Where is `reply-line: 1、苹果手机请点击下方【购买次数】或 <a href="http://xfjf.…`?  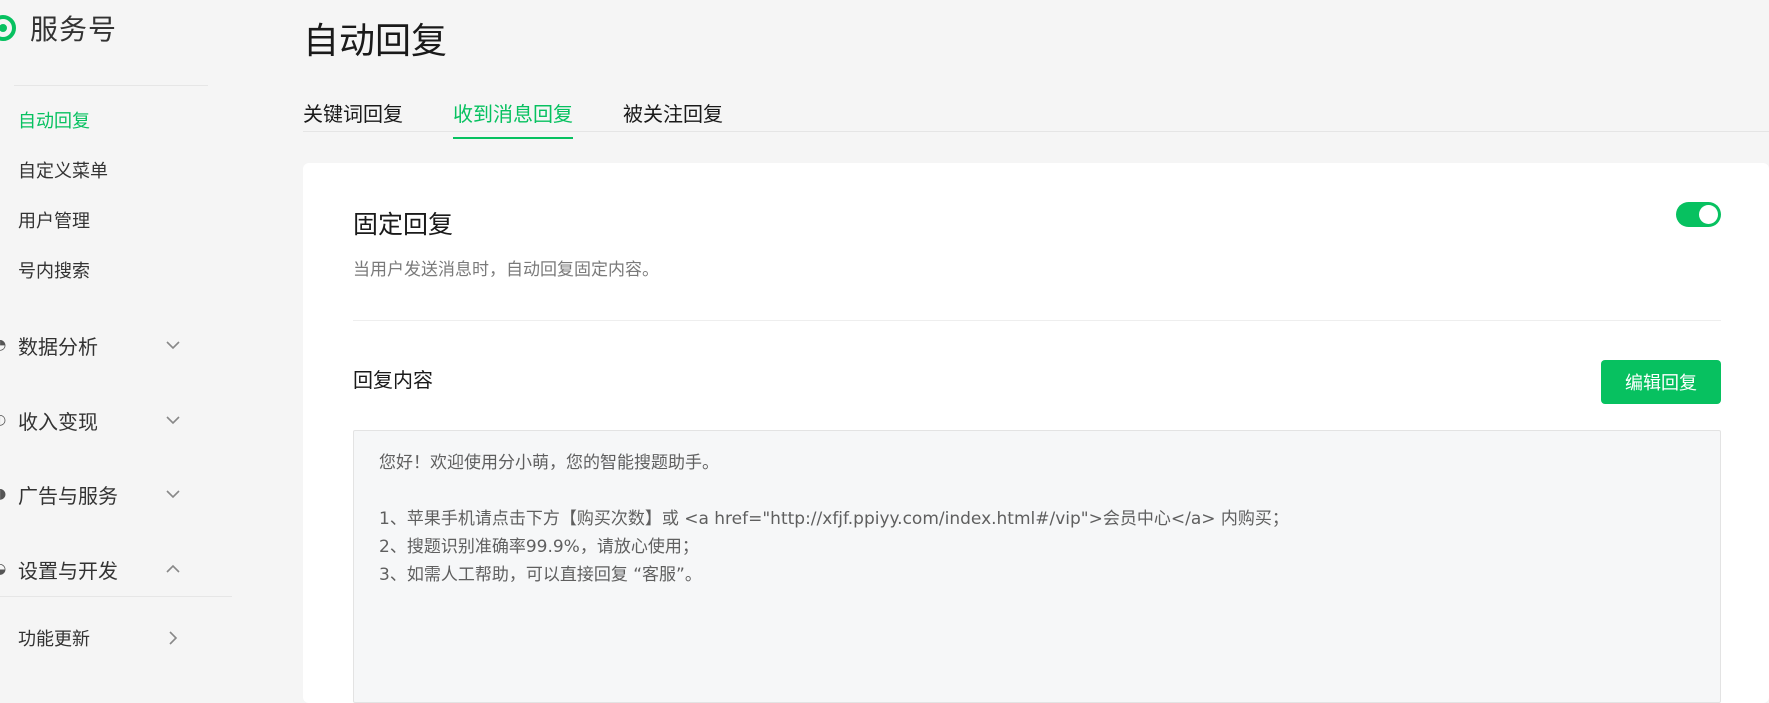 reply-line: 1、苹果手机请点击下方【购买次数】或 <a href="http://xfjf.… is located at coordinates (834, 519).